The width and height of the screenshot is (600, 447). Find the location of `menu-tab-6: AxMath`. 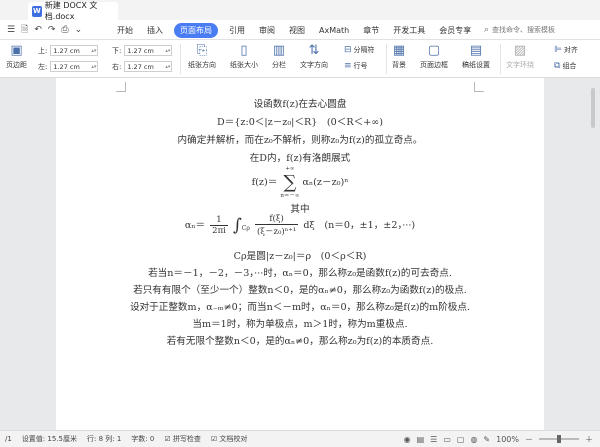

menu-tab-6: AxMath is located at coordinates (334, 30).